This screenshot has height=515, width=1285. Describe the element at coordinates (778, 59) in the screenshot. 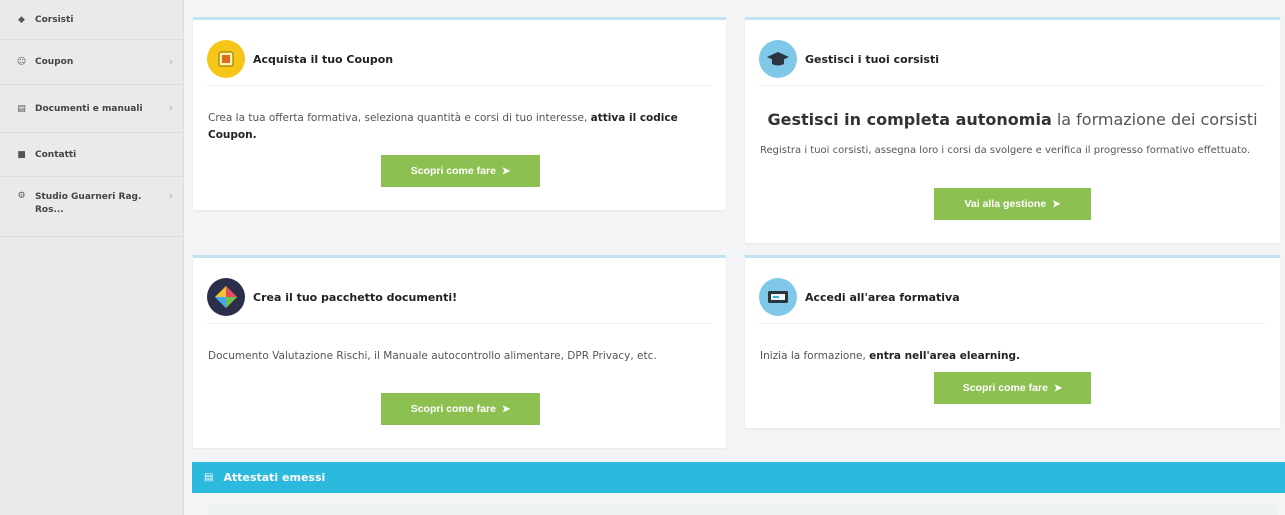

I see `graduation-cap-icon` at that location.